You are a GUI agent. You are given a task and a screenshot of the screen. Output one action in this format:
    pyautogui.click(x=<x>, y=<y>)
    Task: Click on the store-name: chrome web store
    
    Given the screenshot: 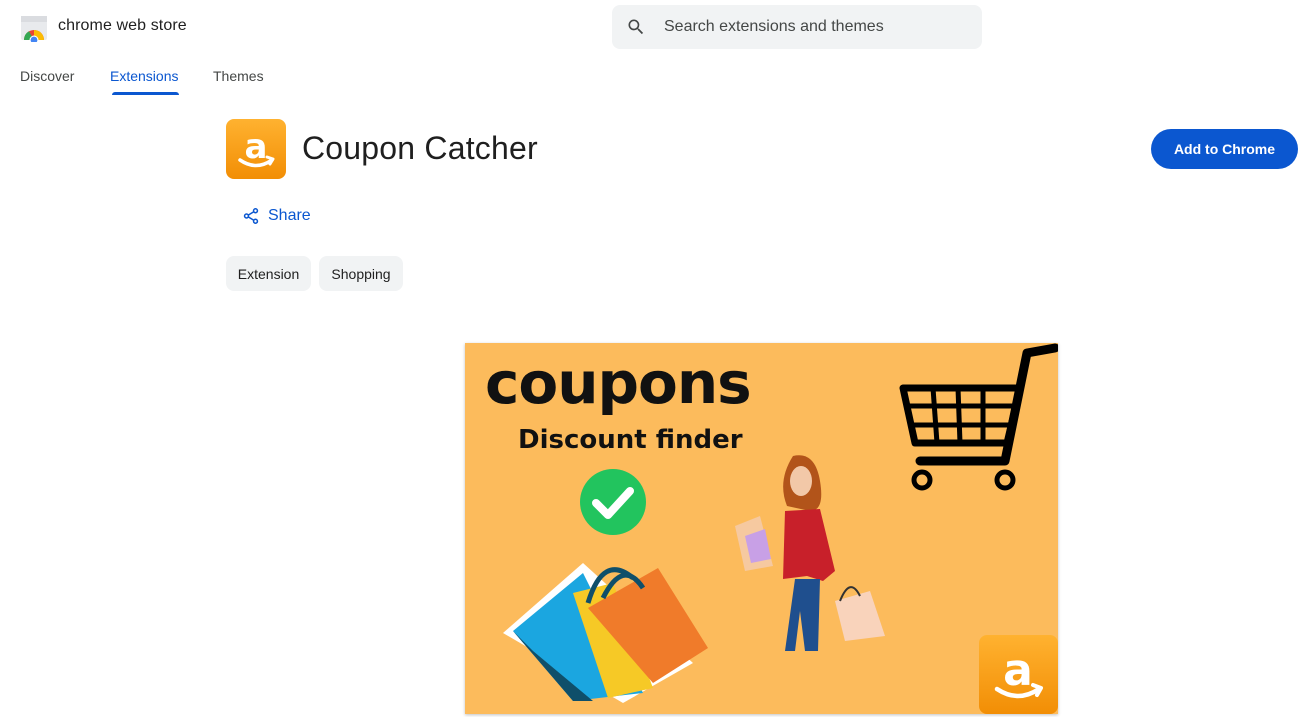 What is the action you would take?
    pyautogui.click(x=122, y=26)
    